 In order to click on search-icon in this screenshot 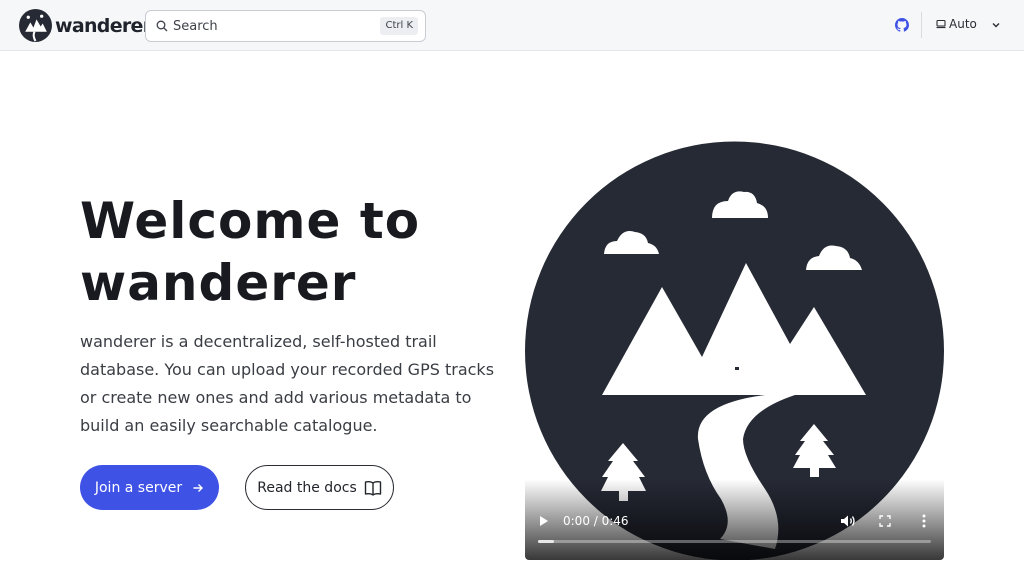, I will do `click(162, 26)`.